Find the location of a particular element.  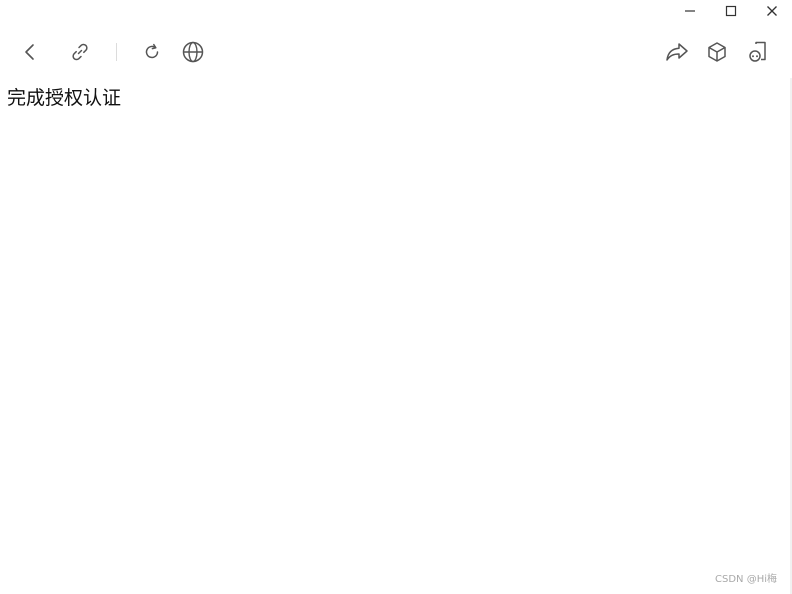

cube-icon is located at coordinates (717, 52).